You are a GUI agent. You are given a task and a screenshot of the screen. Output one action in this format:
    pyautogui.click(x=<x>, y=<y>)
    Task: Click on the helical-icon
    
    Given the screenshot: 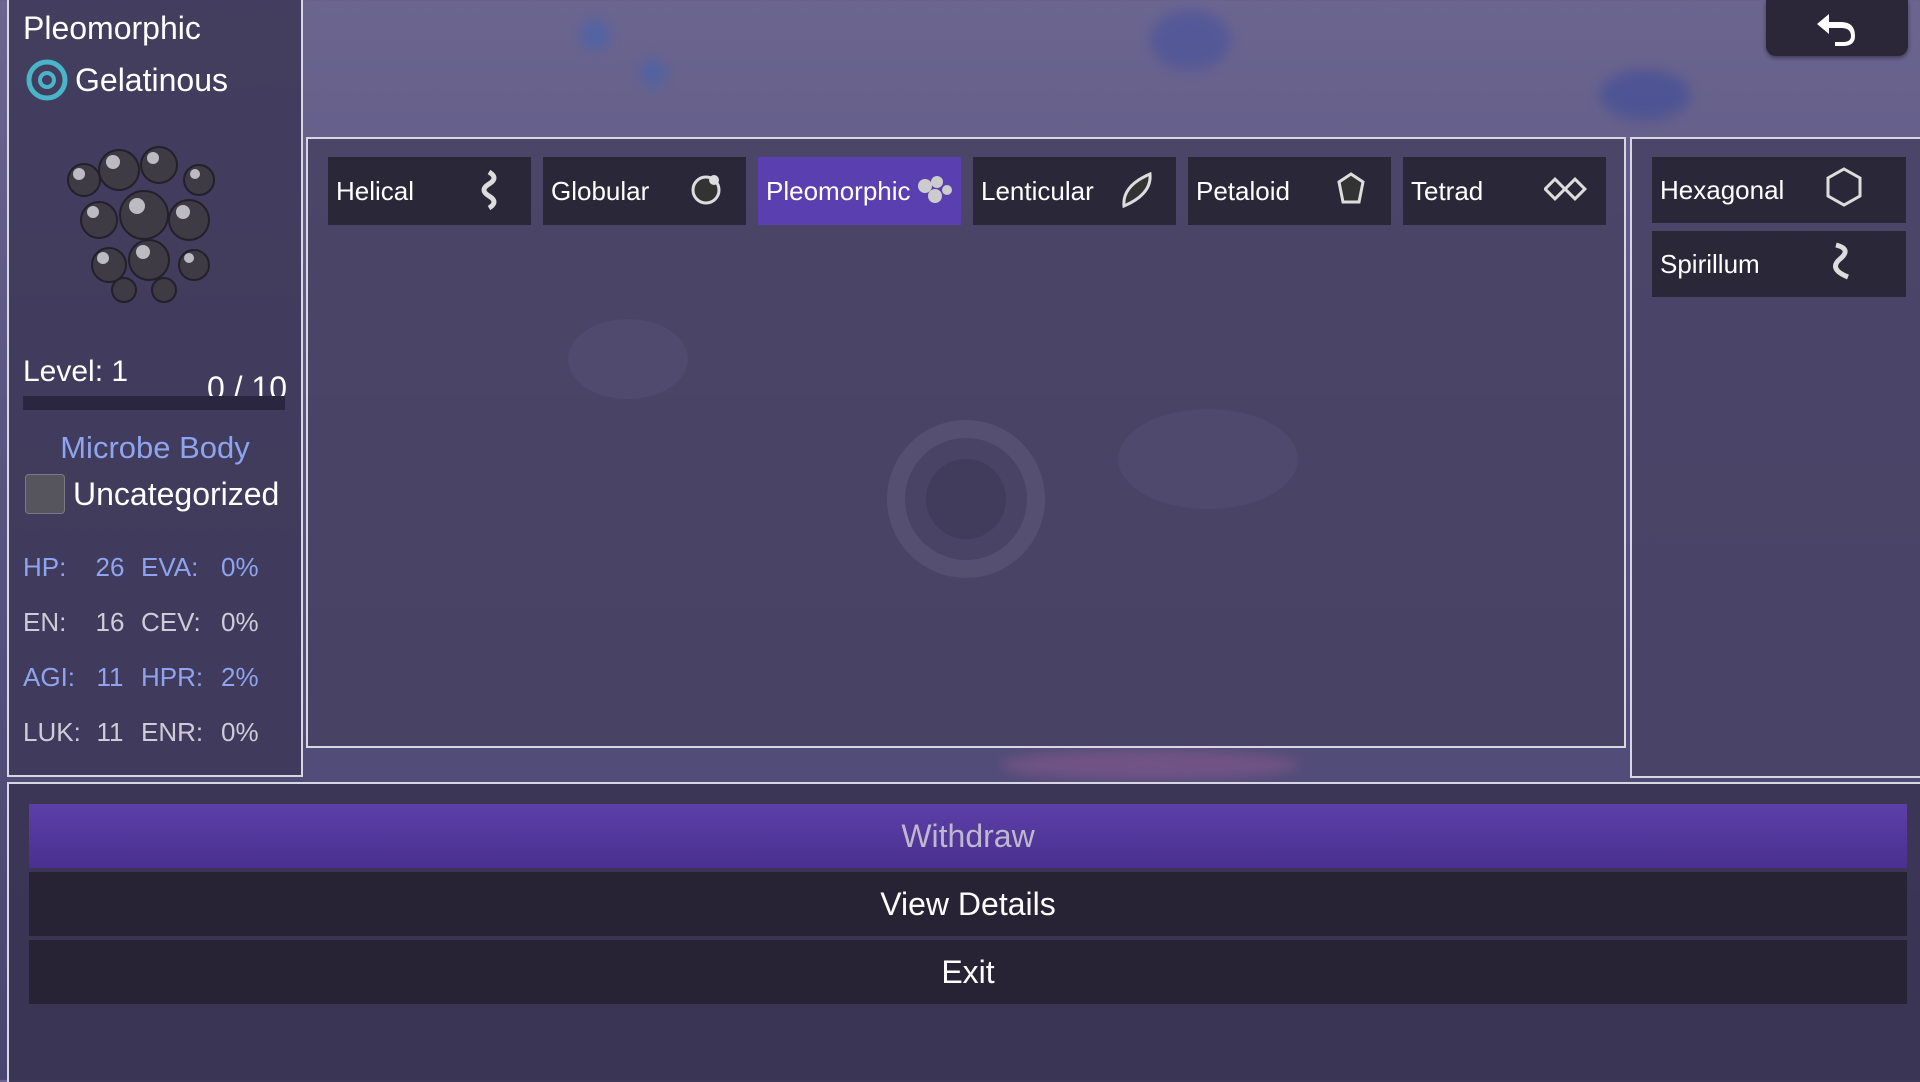 What is the action you would take?
    pyautogui.click(x=492, y=191)
    